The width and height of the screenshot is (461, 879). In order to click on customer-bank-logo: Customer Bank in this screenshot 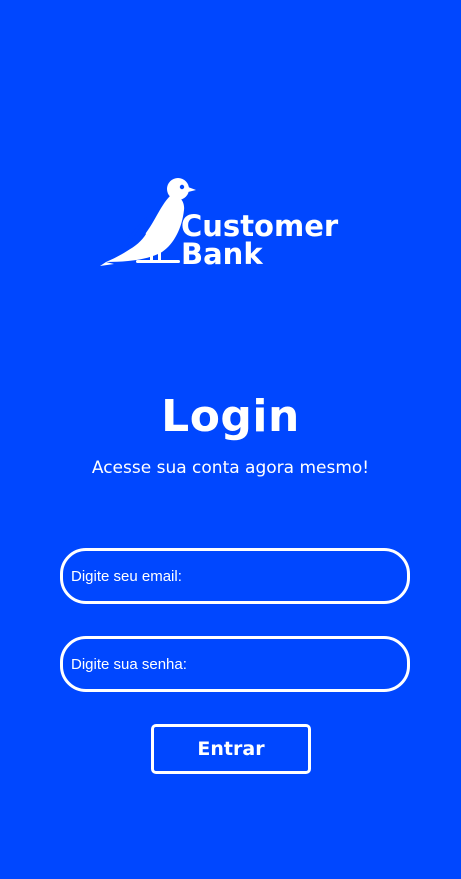, I will do `click(222, 222)`.